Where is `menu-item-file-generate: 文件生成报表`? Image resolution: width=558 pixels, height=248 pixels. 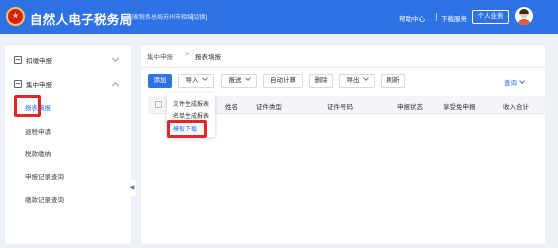 menu-item-file-generate: 文件生成报表 is located at coordinates (191, 103).